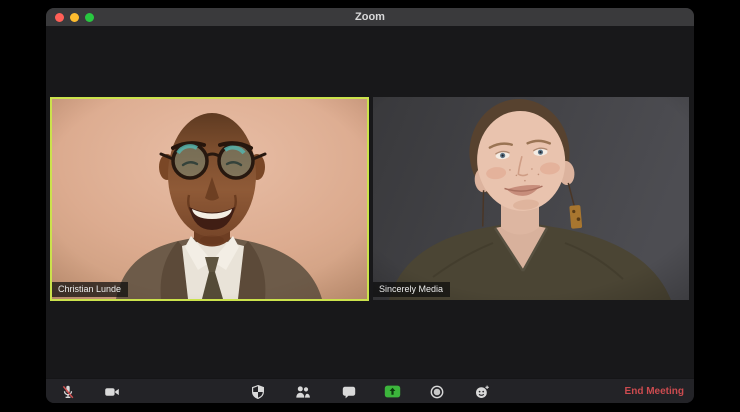  Describe the element at coordinates (654, 391) in the screenshot. I see `end-meeting-button: End Meeting` at that location.